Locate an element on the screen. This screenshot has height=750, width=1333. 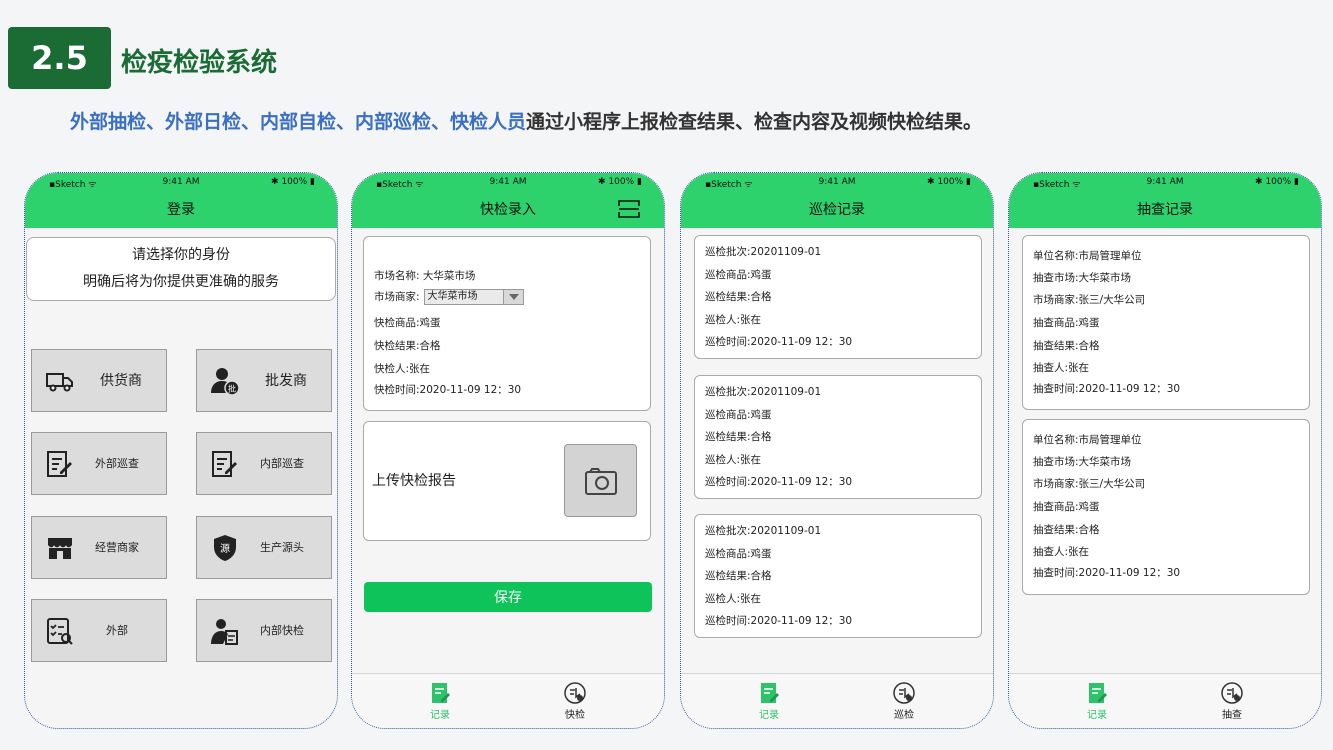
role-source-button: 源 生产源头 is located at coordinates (264, 547).